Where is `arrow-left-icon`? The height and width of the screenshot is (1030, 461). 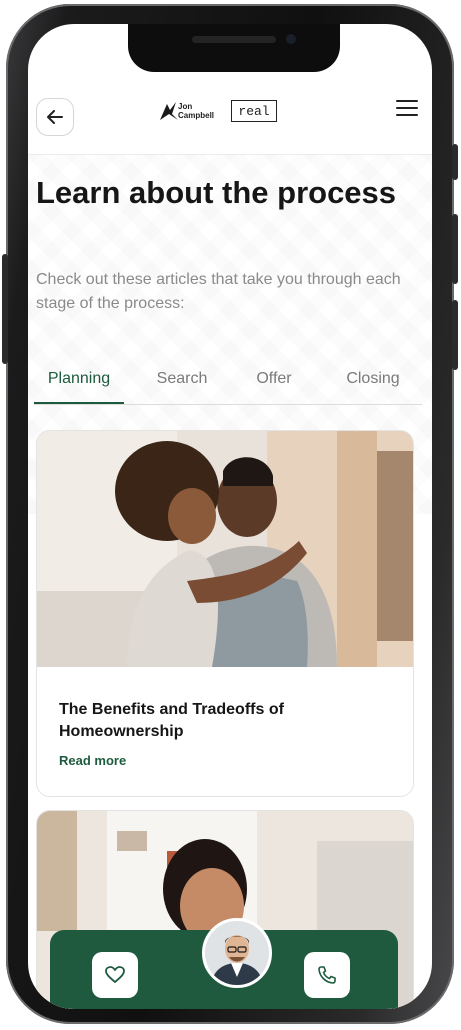 arrow-left-icon is located at coordinates (55, 117).